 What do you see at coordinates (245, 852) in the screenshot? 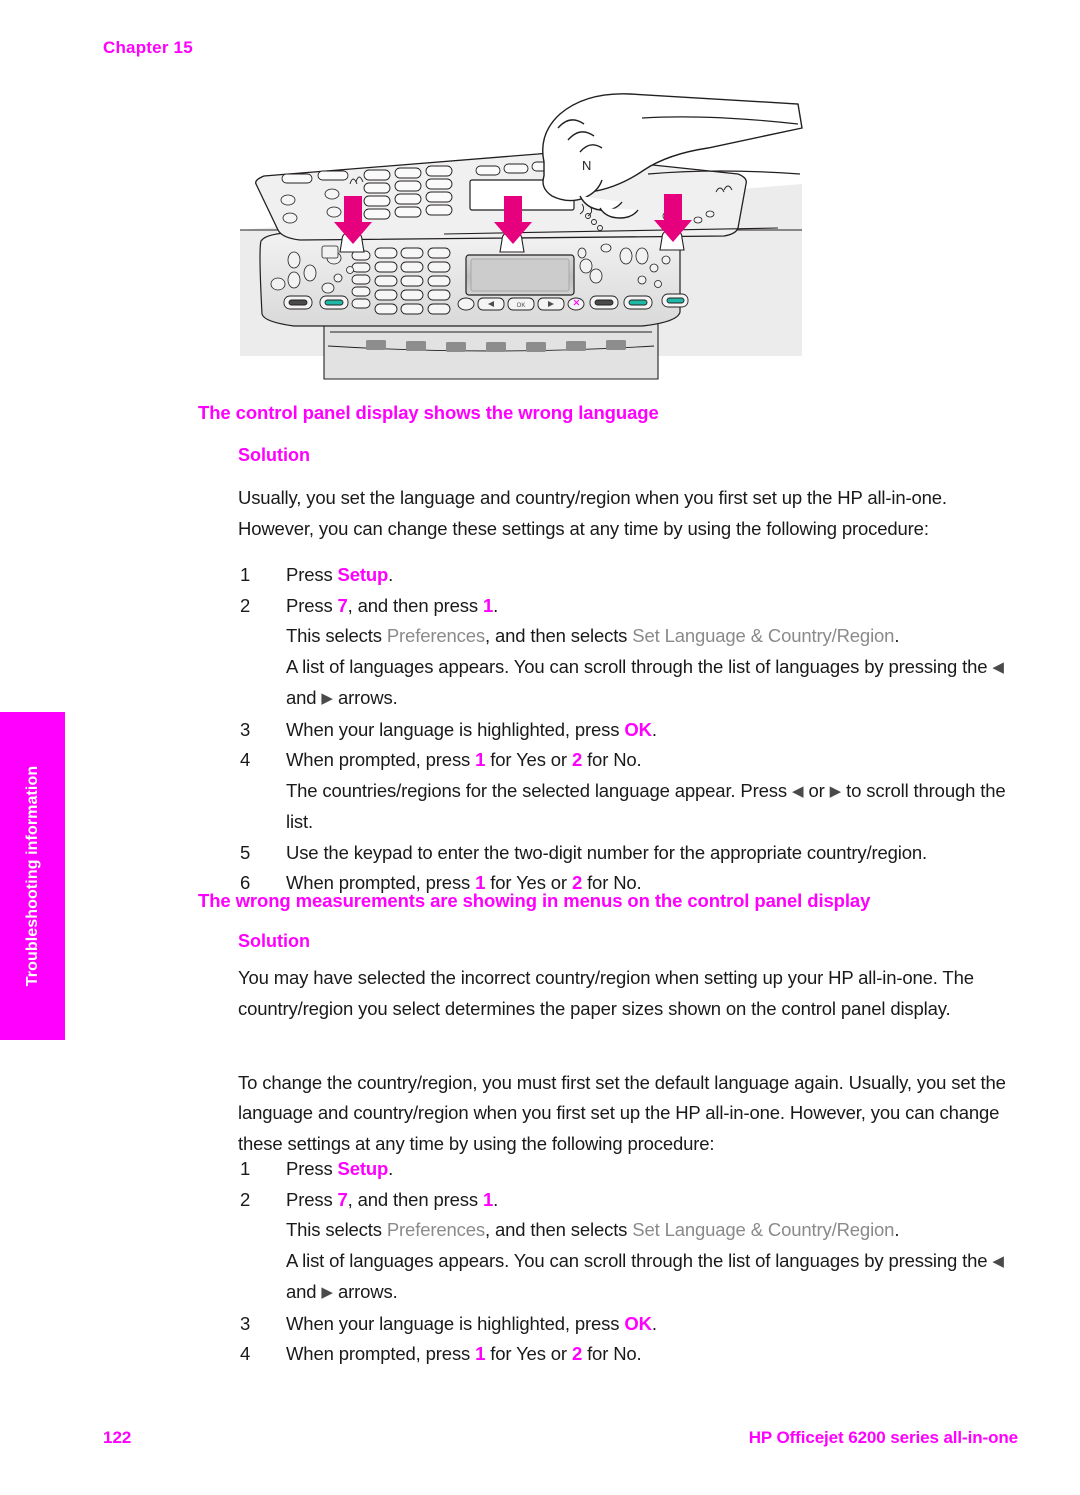
I see `step-number: 5` at bounding box center [245, 852].